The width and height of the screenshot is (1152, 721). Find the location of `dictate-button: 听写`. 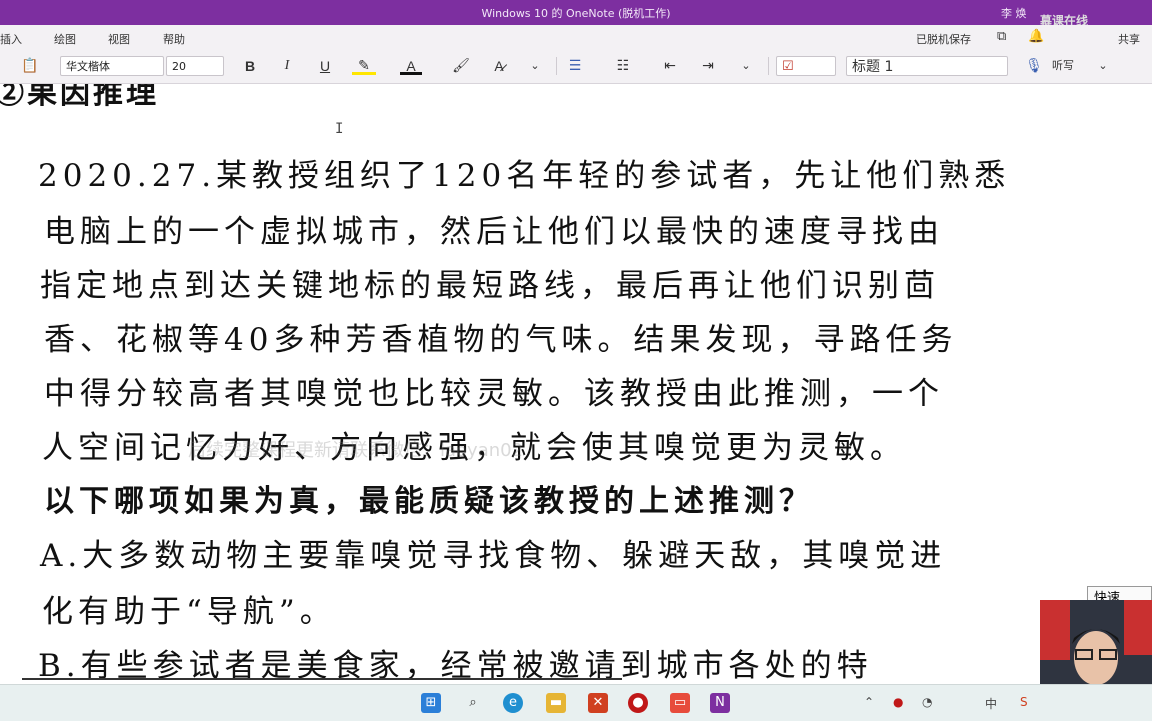

dictate-button: 听写 is located at coordinates (1063, 66).